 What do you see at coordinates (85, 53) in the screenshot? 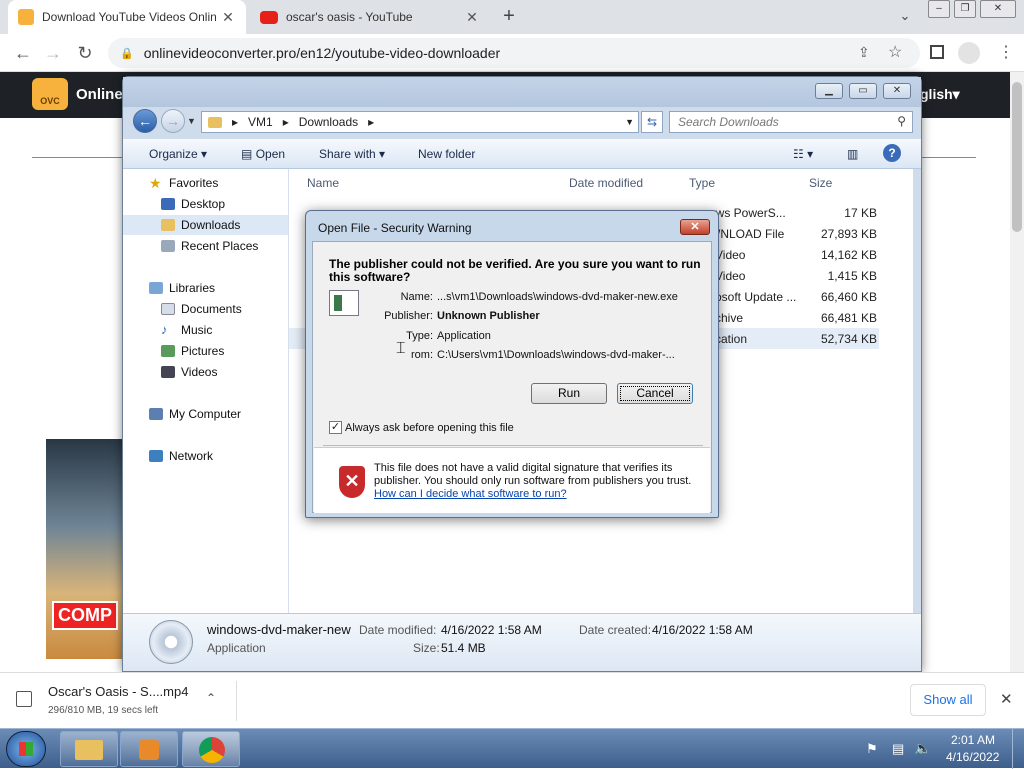
I see `reload-icon: ↻` at bounding box center [85, 53].